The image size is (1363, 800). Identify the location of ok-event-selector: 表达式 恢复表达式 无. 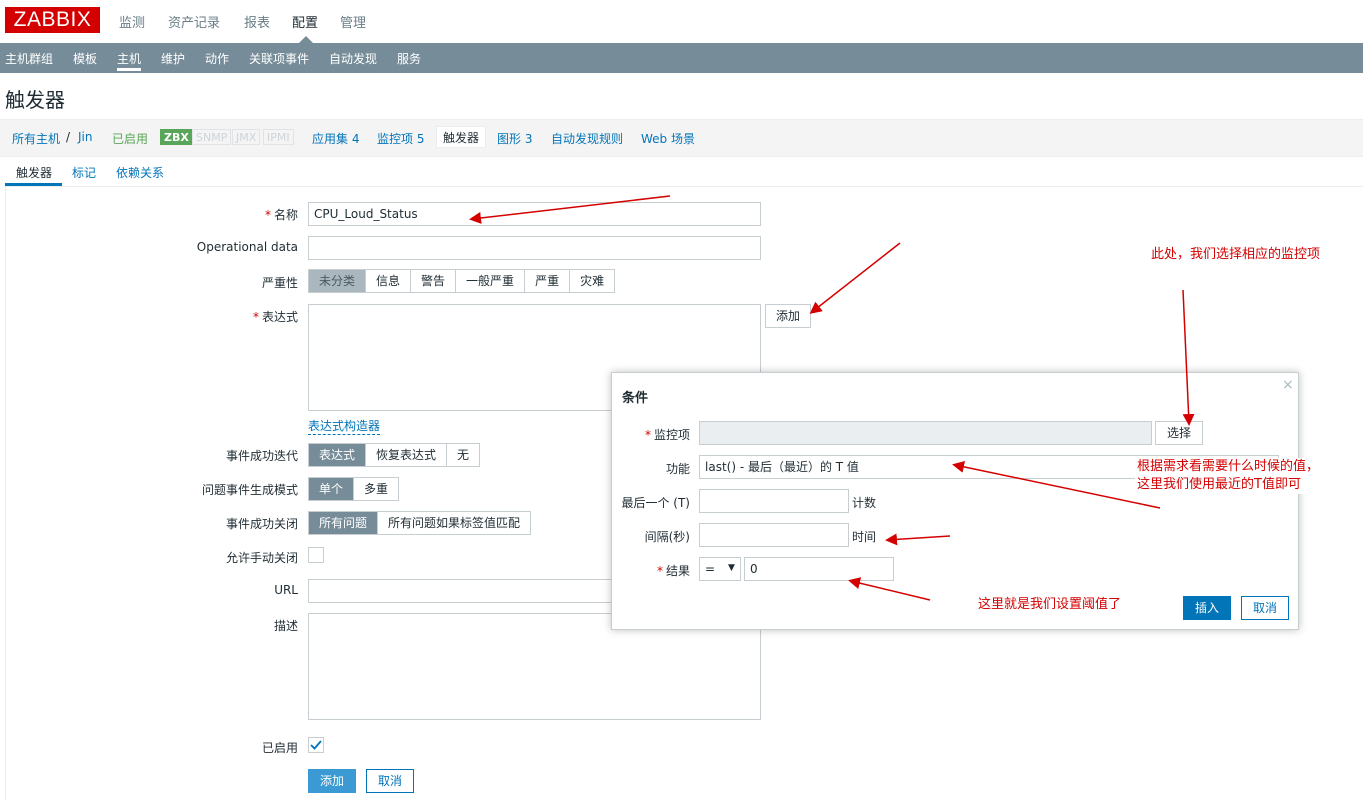
(394, 455).